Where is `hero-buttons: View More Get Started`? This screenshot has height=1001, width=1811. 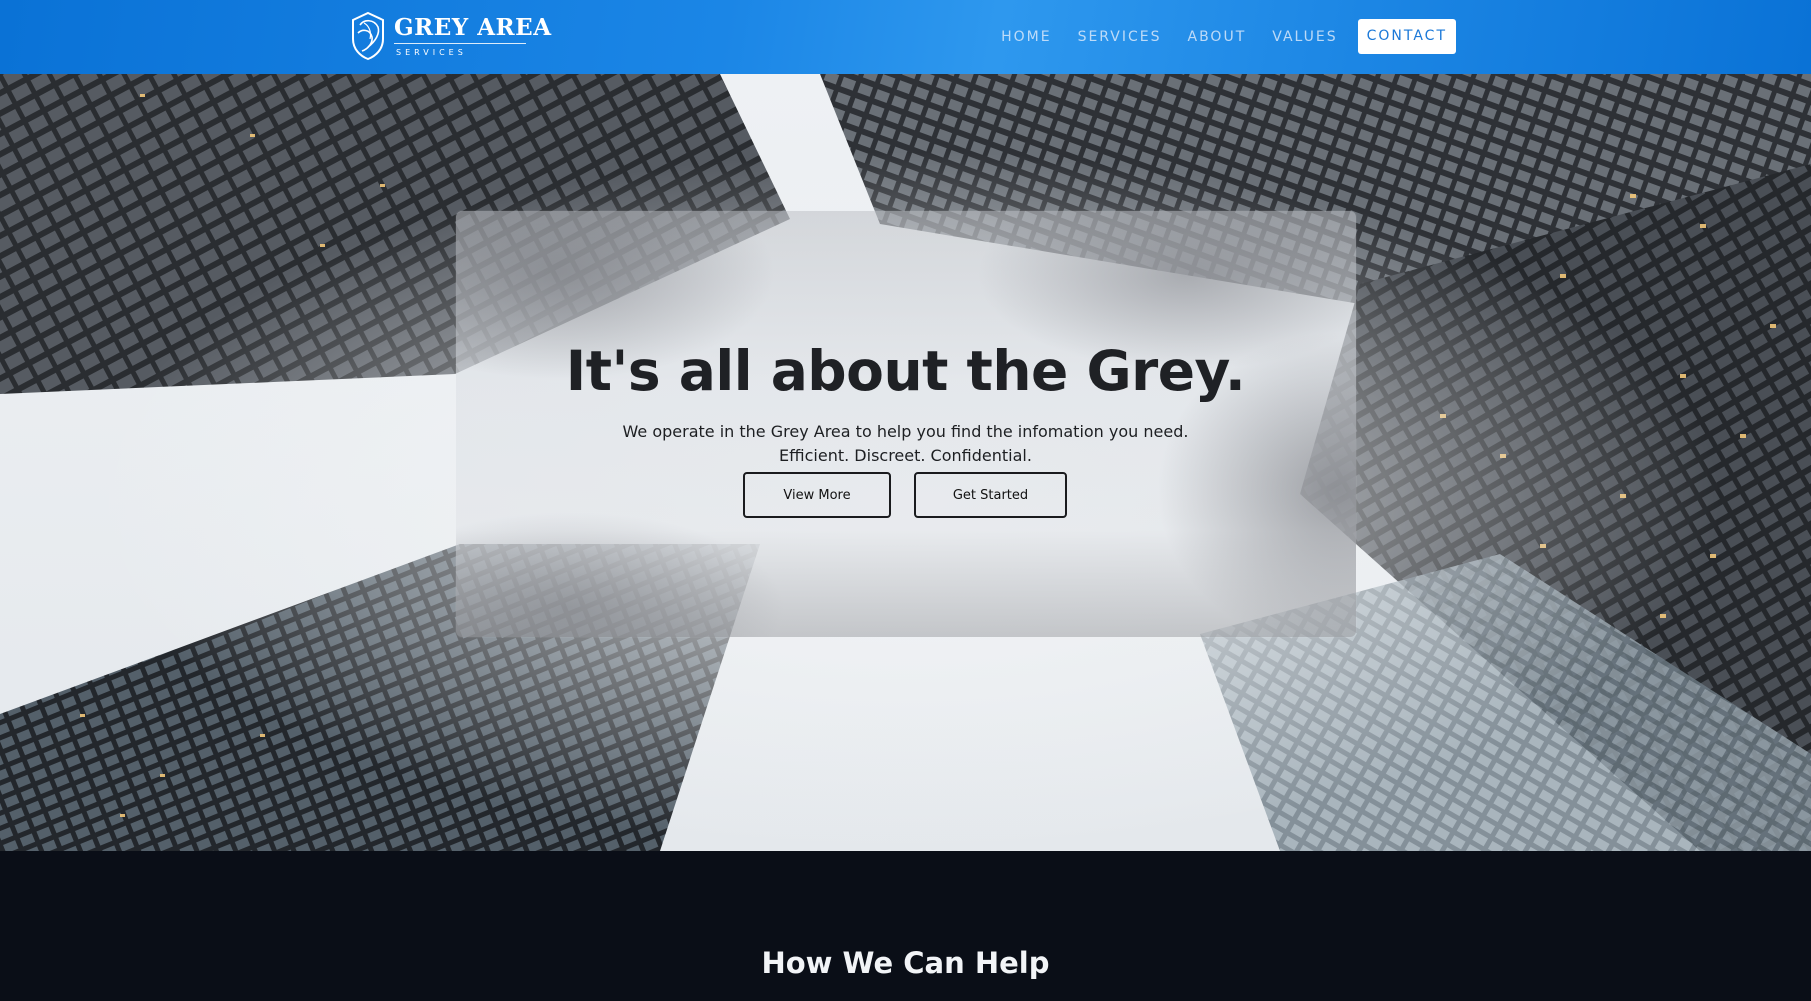 hero-buttons: View More Get Started is located at coordinates (905, 495).